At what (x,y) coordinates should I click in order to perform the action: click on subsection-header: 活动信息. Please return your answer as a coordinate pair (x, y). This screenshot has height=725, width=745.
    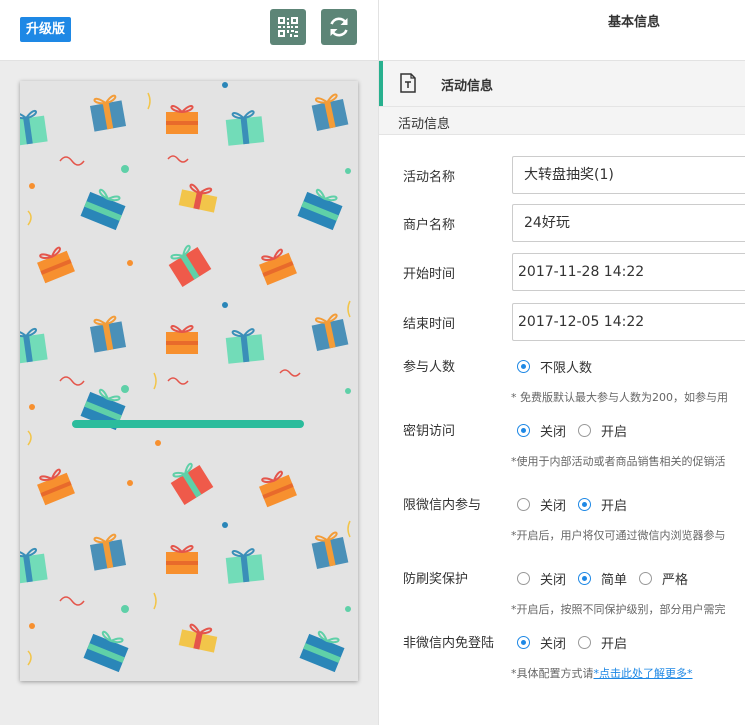
    Looking at the image, I should click on (562, 120).